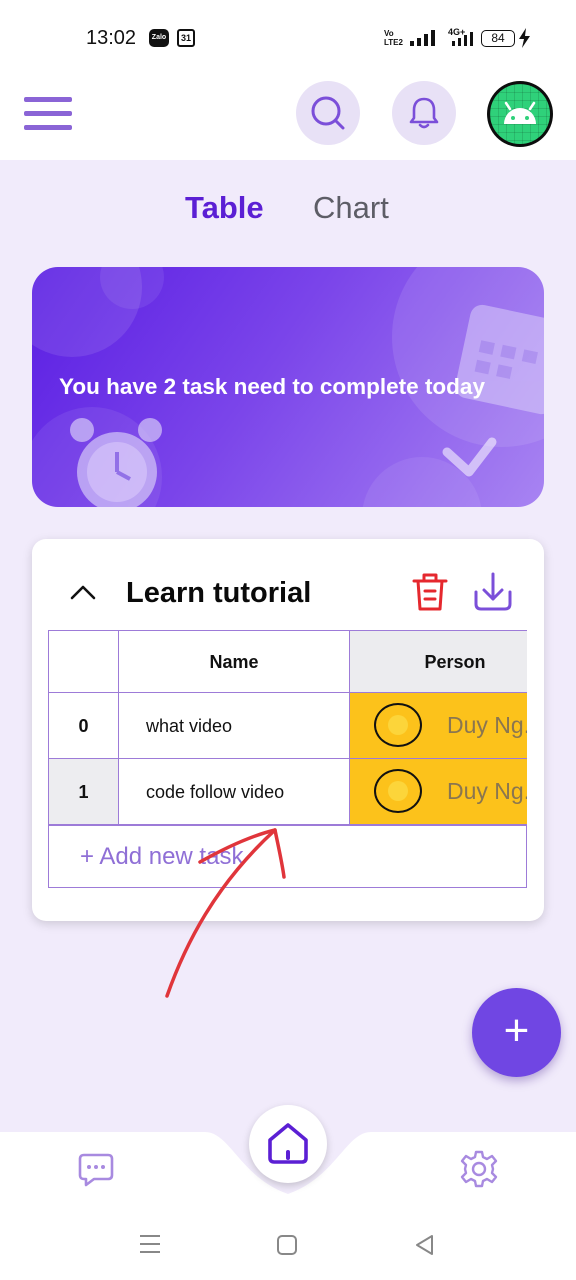 Image resolution: width=576 pixels, height=1280 pixels. I want to click on download-icon, so click(493, 592).